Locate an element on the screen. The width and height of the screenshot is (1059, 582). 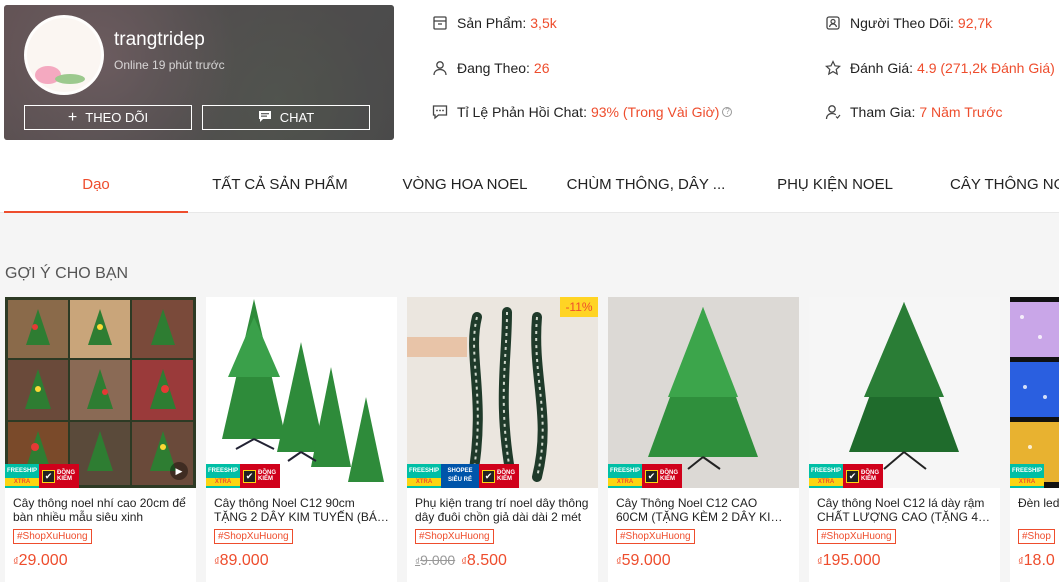
shop-name: trangtridep is located at coordinates (159, 40).